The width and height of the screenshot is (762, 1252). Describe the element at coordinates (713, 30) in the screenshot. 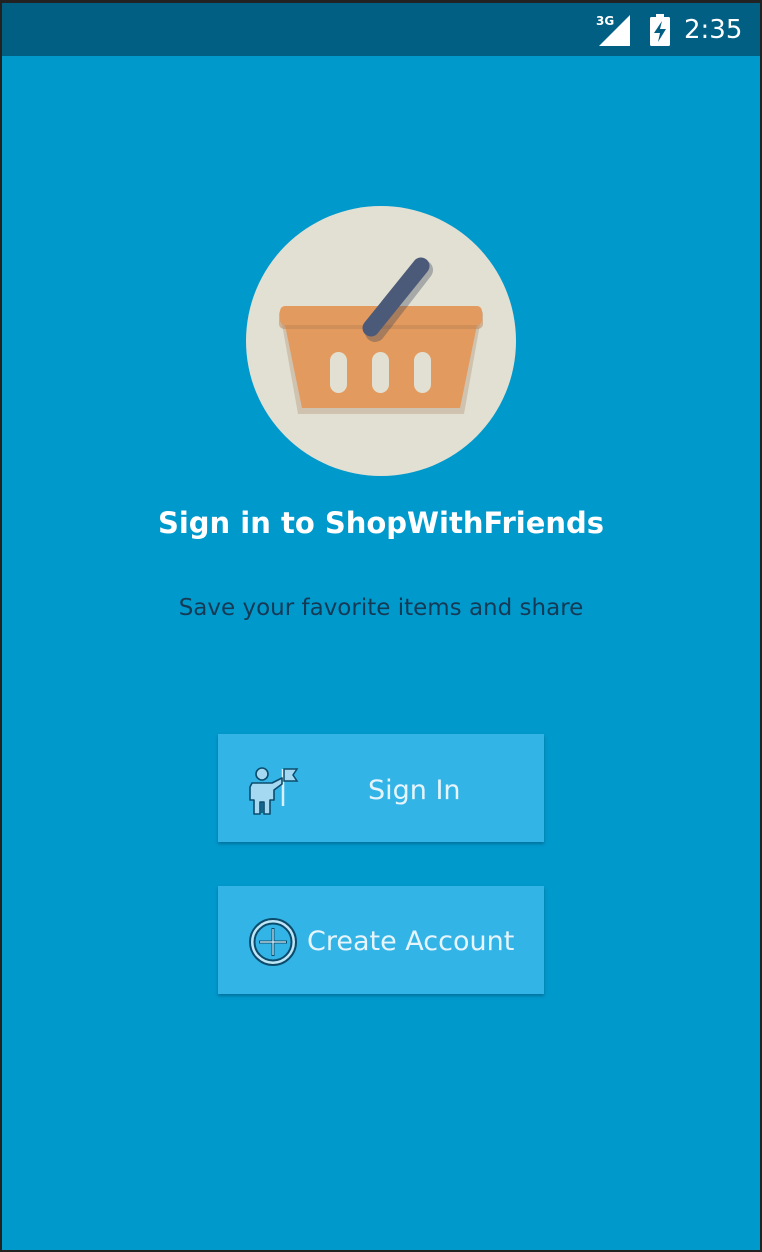

I see `status-time: 2:35` at that location.